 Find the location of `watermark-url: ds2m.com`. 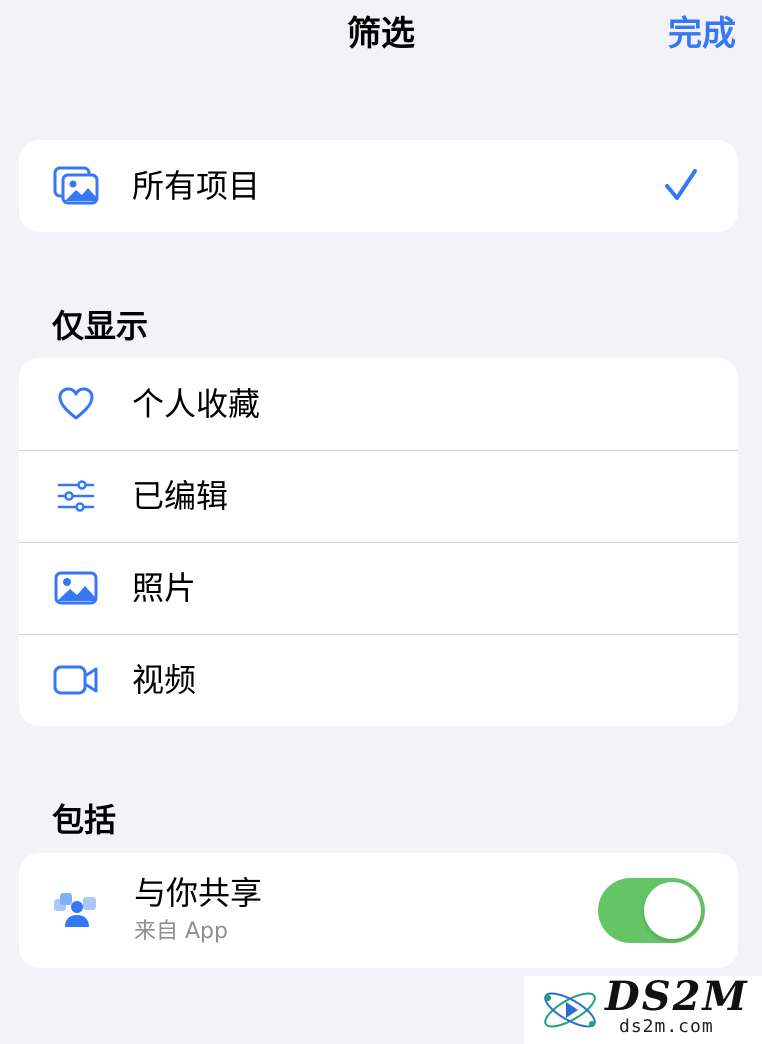

watermark-url: ds2m.com is located at coordinates (666, 1026).